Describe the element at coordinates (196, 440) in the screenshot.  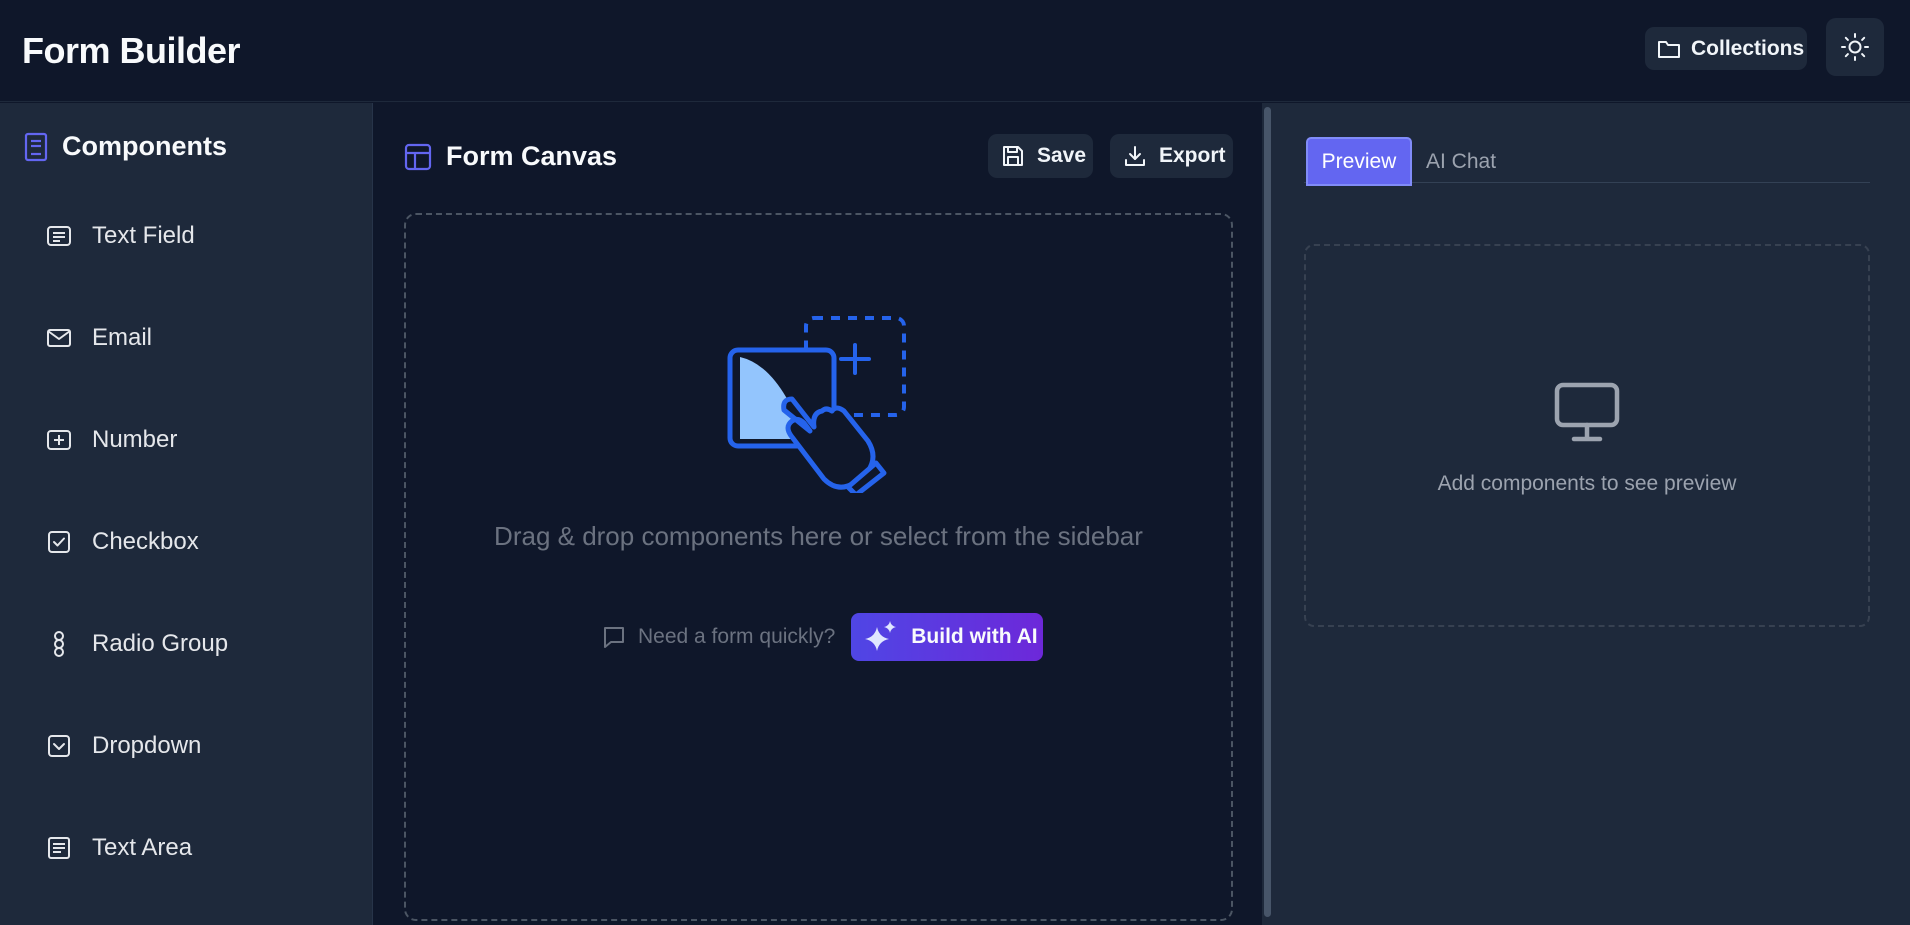
I see `component-number: Number` at that location.